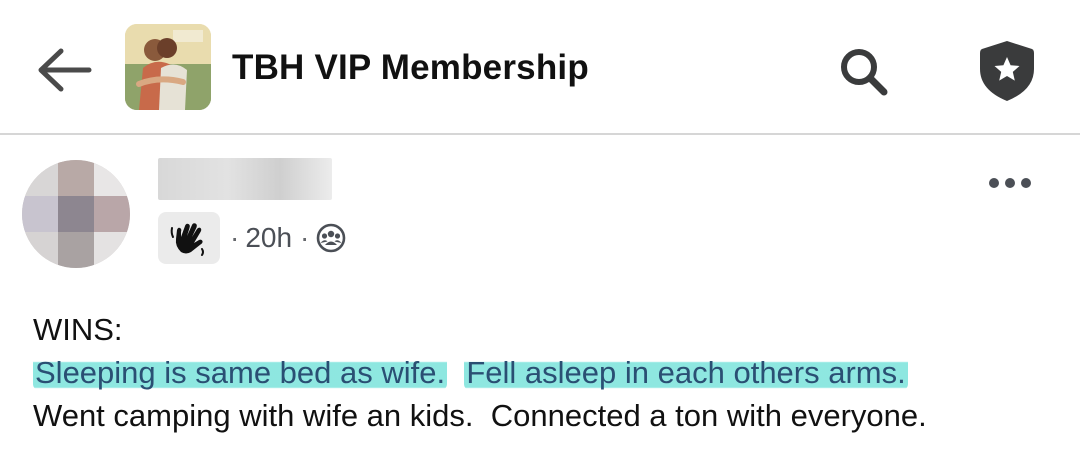 The width and height of the screenshot is (1080, 472). I want to click on search-button, so click(864, 72).